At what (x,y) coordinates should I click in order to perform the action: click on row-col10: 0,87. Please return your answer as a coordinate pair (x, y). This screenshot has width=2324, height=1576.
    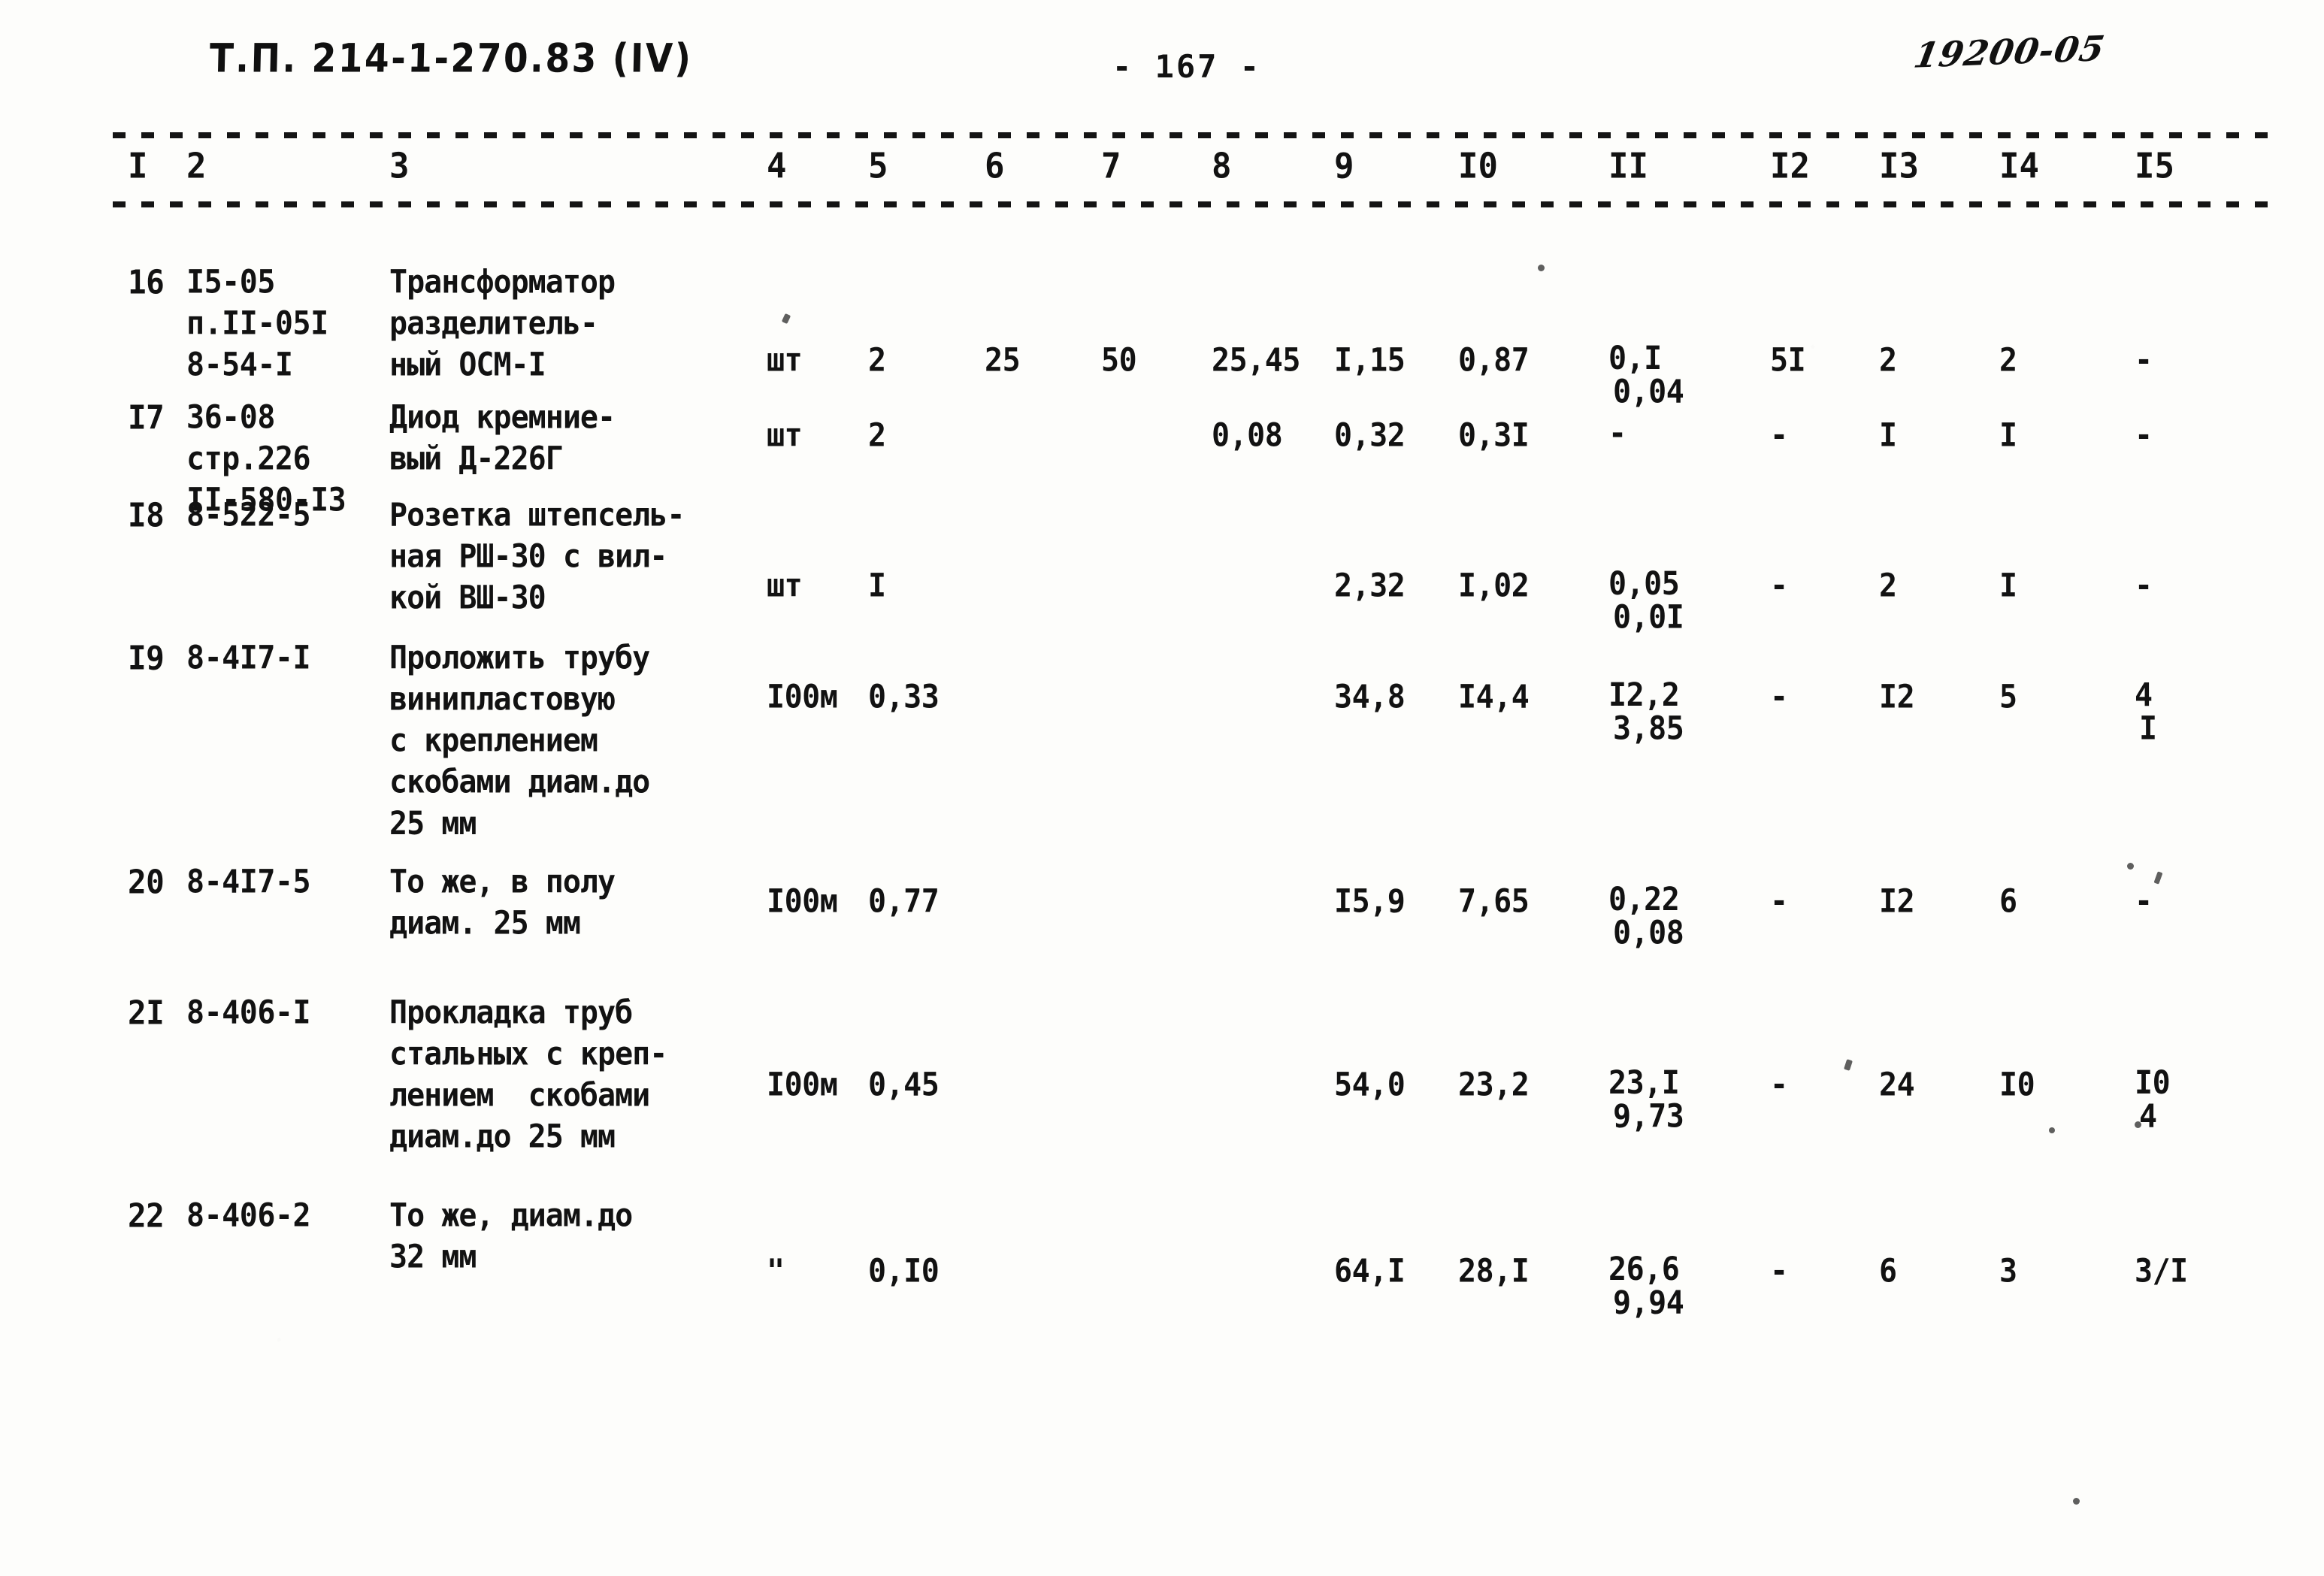
    Looking at the image, I should click on (1494, 360).